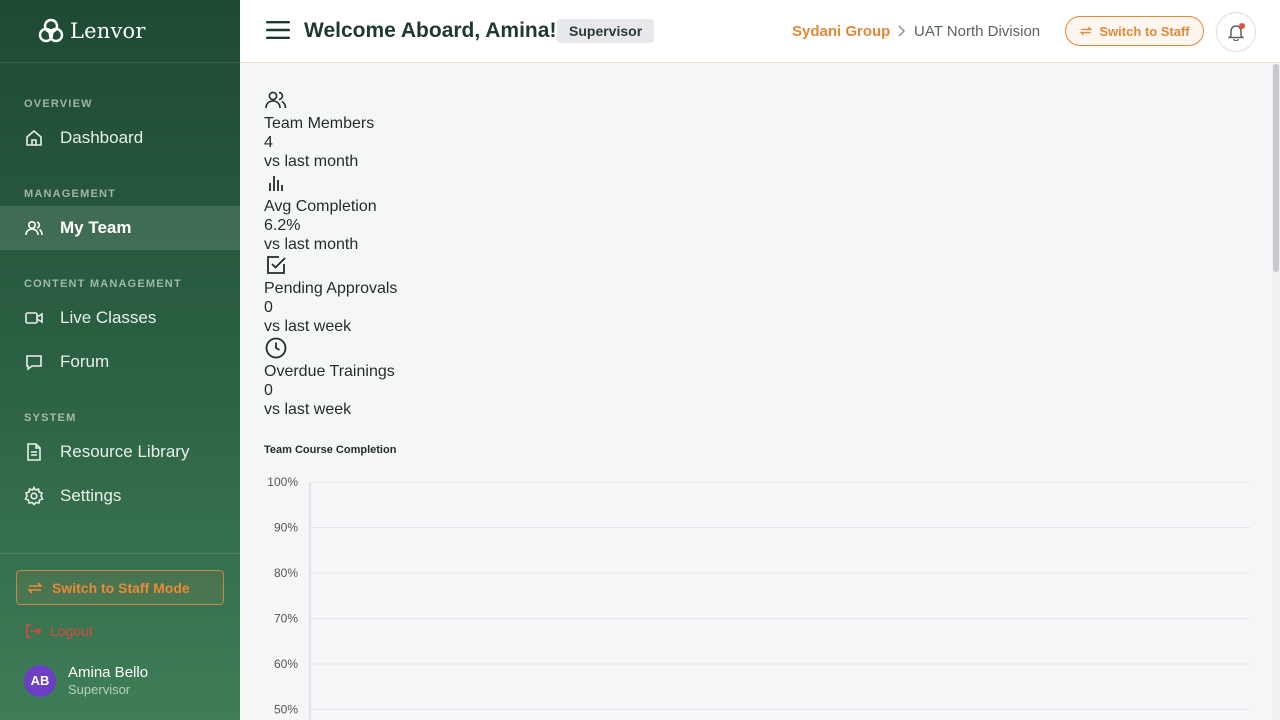 Image resolution: width=1280 pixels, height=720 pixels. I want to click on avatar: AB, so click(40, 680).